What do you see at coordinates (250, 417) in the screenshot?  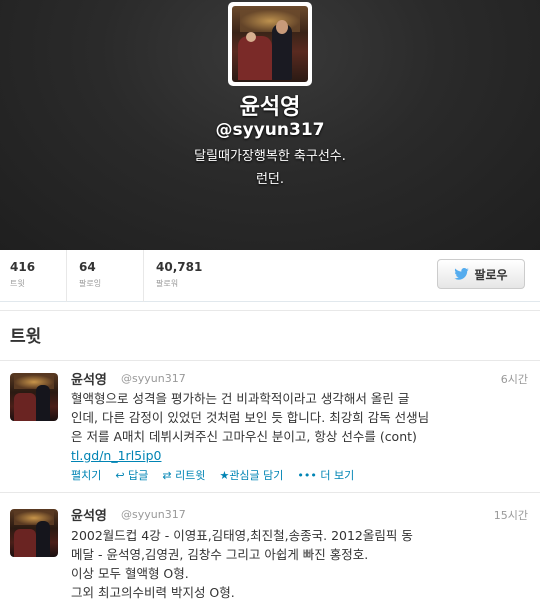 I see `tweet-text-line: 인데, 다른 감정이 있었던 것처럼 보인 듯 합니다. 최강희 감독 선생님` at bounding box center [250, 417].